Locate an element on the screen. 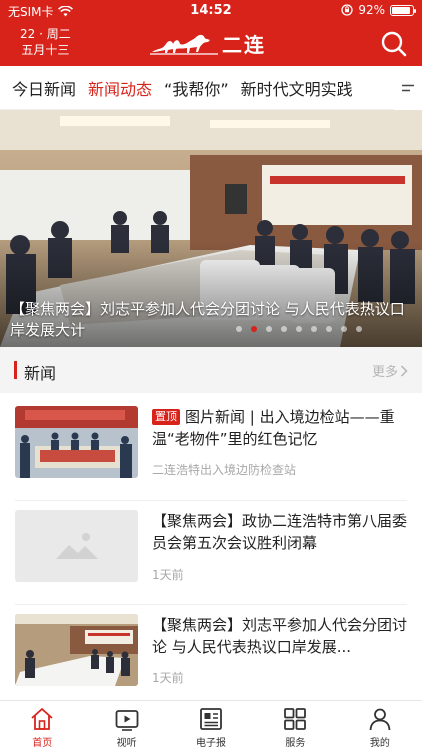  nav-label: 电子报 is located at coordinates (211, 743).